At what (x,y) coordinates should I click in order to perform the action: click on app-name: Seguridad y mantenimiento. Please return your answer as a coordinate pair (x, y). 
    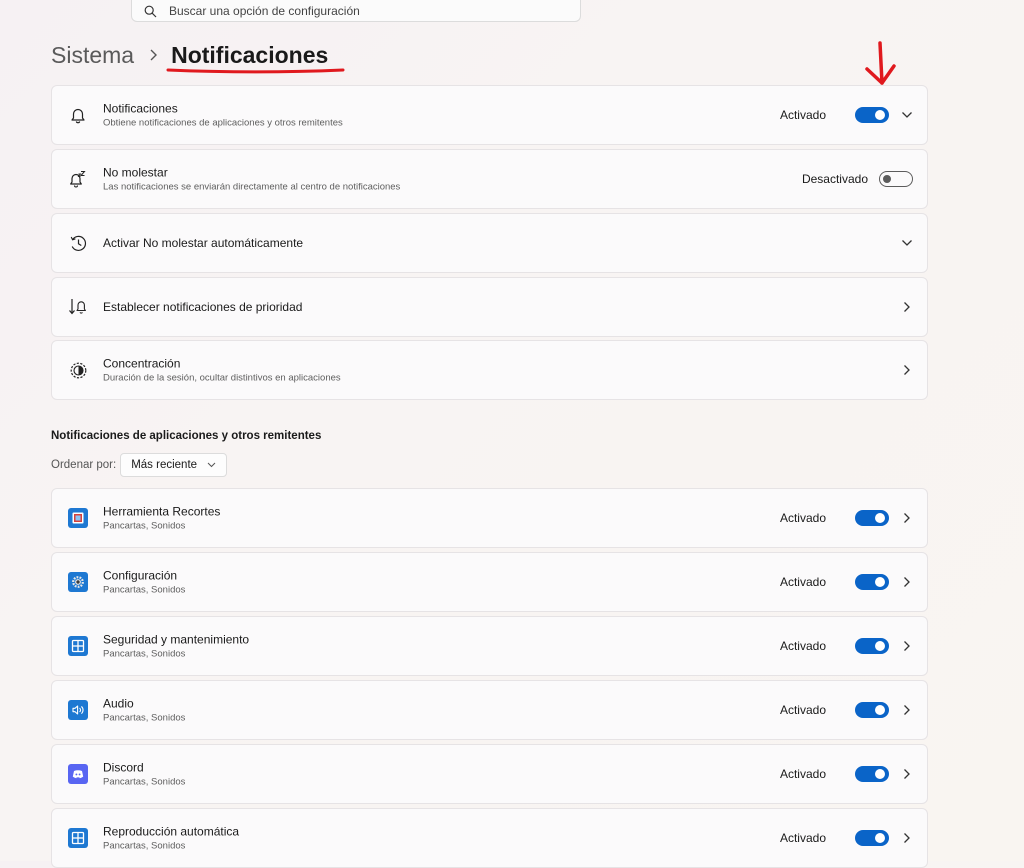
    Looking at the image, I should click on (176, 639).